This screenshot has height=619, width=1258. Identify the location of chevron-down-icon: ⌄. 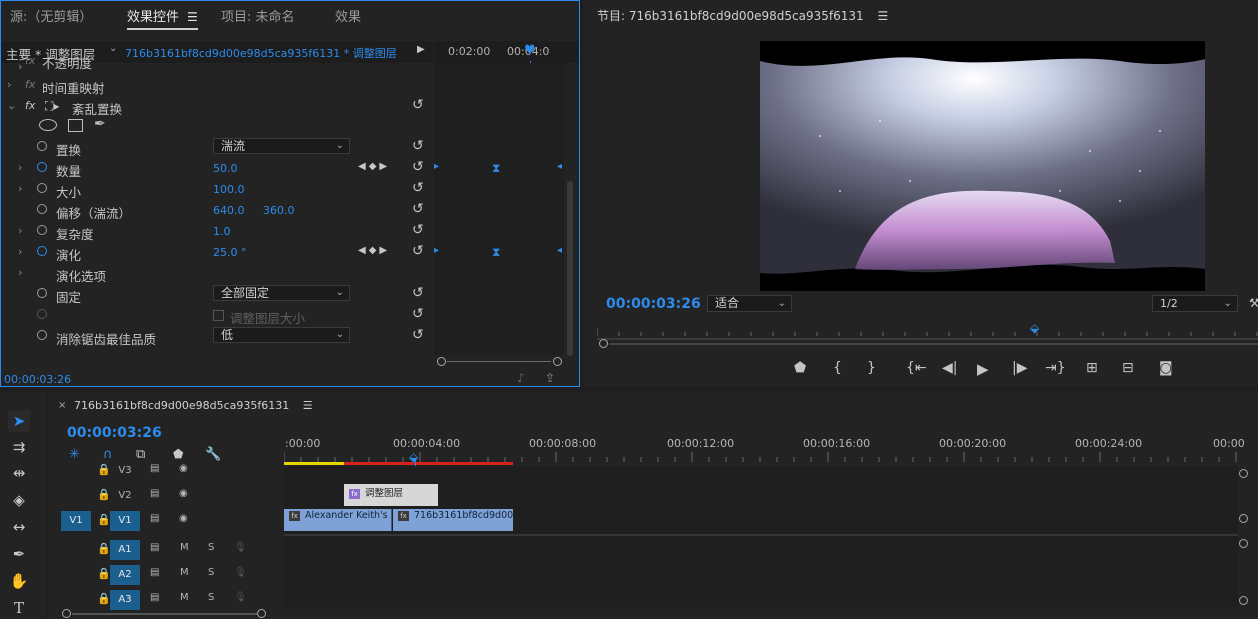
(113, 48).